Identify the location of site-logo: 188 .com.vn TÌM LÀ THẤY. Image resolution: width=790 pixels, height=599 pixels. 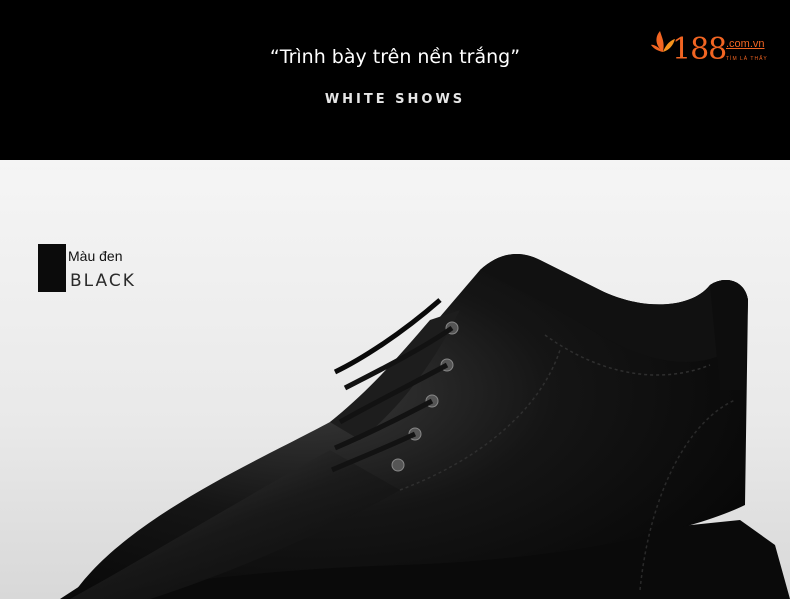
(715, 49).